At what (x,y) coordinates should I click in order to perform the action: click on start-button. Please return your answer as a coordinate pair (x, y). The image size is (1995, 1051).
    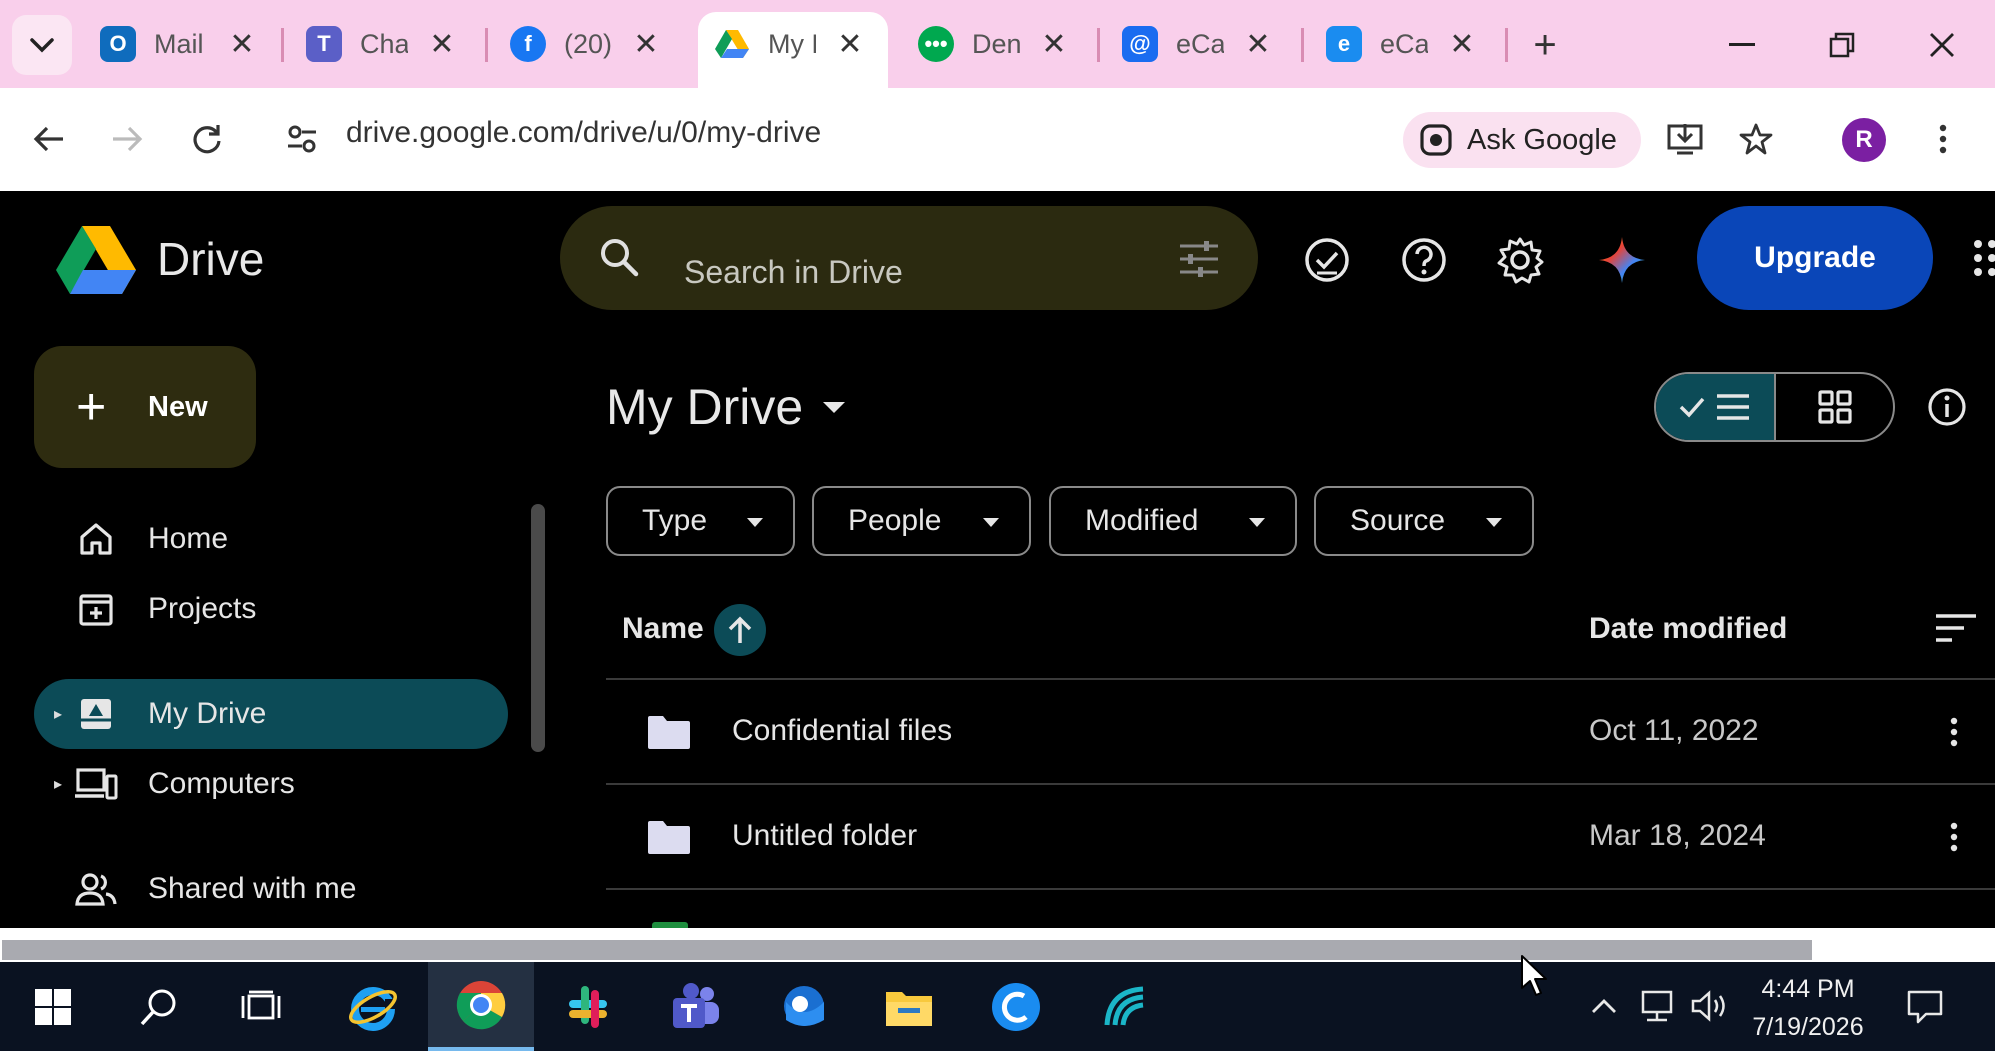
    Looking at the image, I should click on (53, 1006).